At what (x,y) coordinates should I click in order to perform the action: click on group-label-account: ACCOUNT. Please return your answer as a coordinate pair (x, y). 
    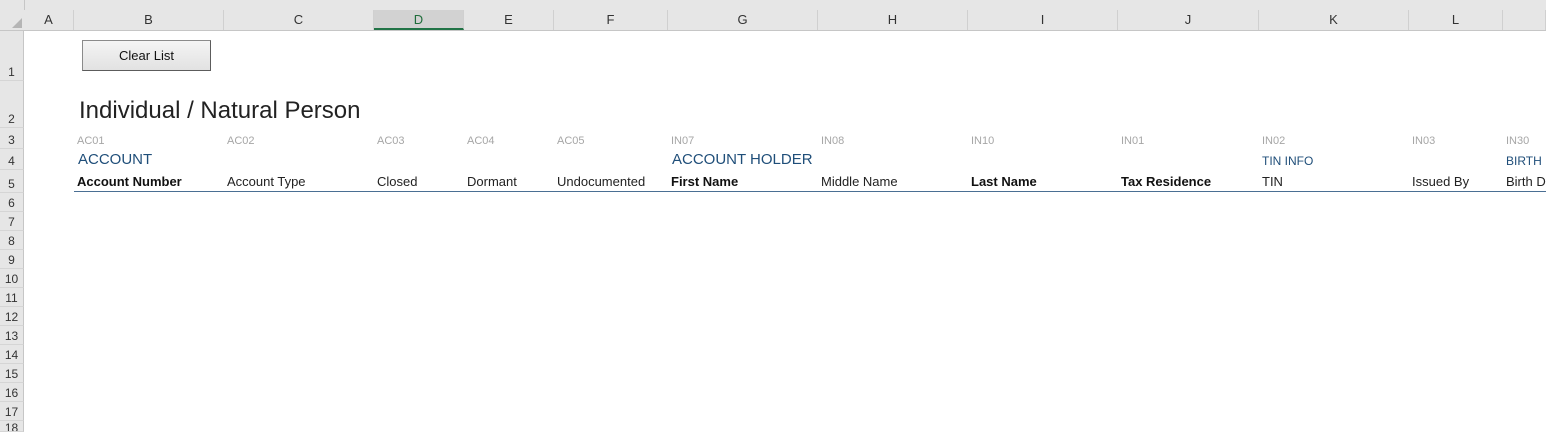
    Looking at the image, I should click on (115, 159).